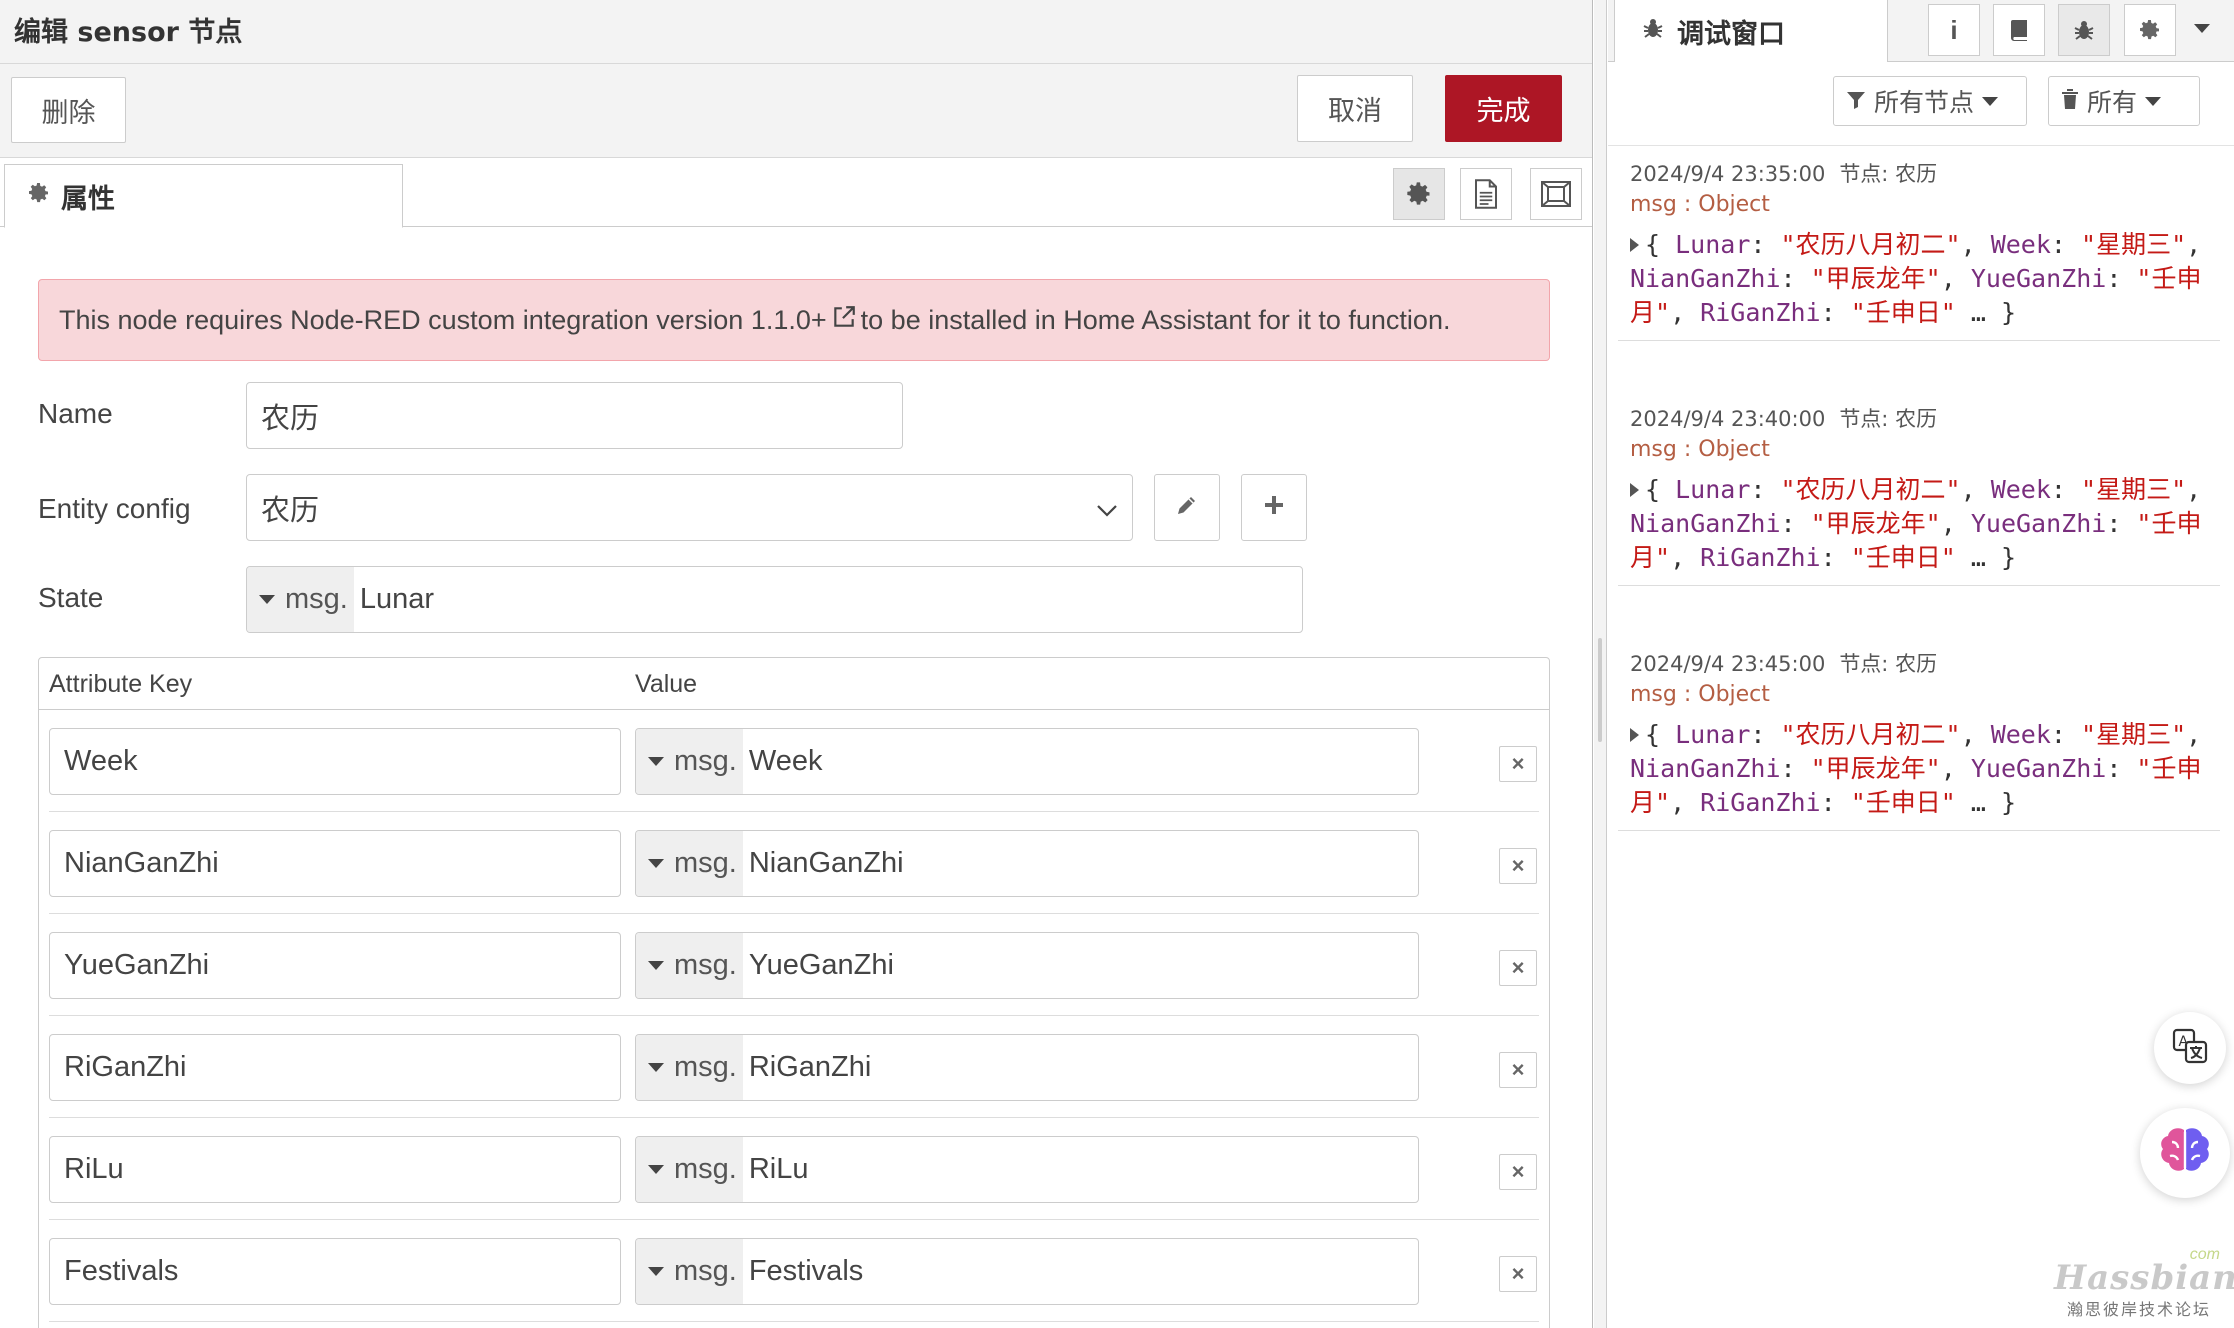 This screenshot has height=1328, width=2234. I want to click on sidebar-menu-caret-down-icon, so click(2202, 28).